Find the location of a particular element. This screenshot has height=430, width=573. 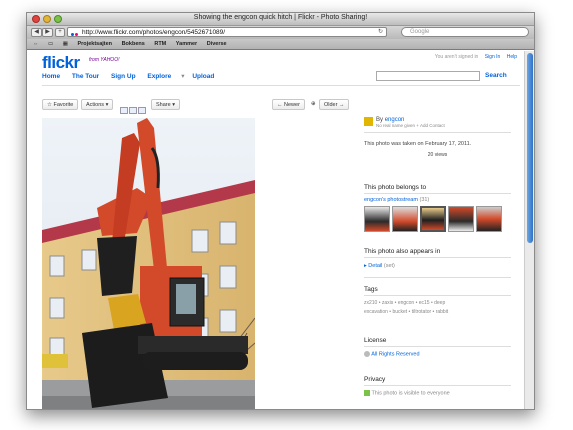

favorite-label: Favorite is located at coordinates (63, 105).